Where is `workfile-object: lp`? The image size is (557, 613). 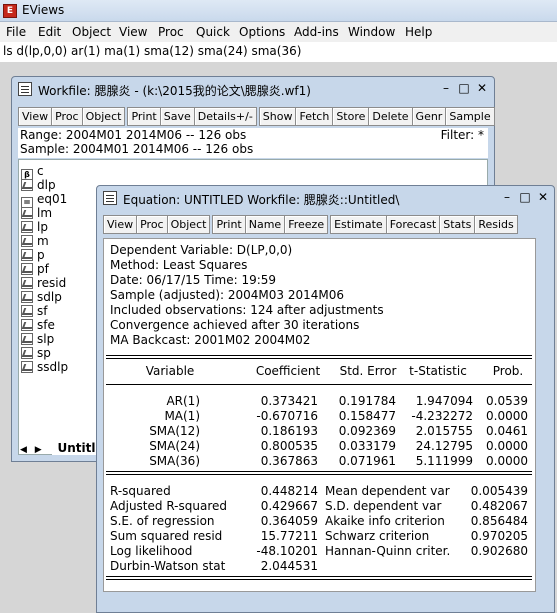 workfile-object: lp is located at coordinates (34, 227).